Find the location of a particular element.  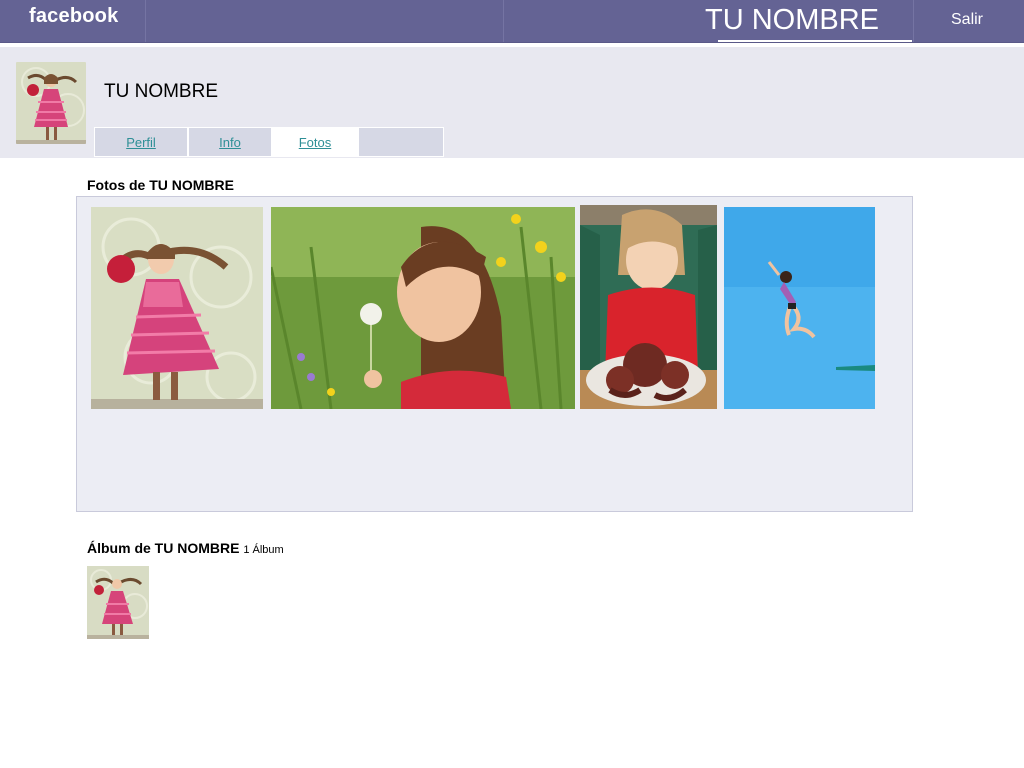

girl-octopus-photo is located at coordinates (648, 307).